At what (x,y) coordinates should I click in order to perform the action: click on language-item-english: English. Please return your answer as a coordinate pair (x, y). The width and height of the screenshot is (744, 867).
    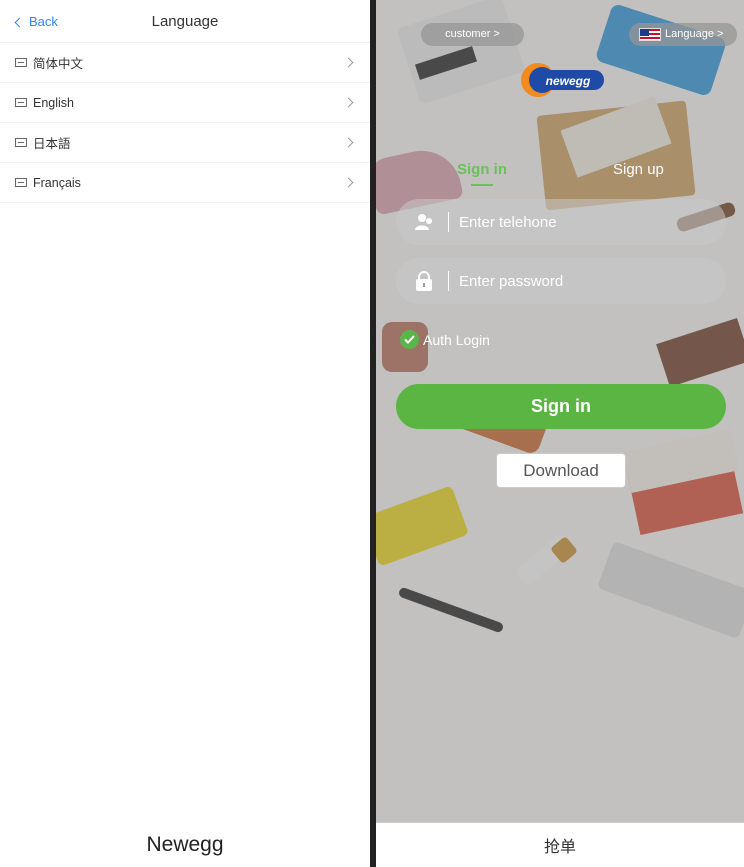
    Looking at the image, I should click on (185, 103).